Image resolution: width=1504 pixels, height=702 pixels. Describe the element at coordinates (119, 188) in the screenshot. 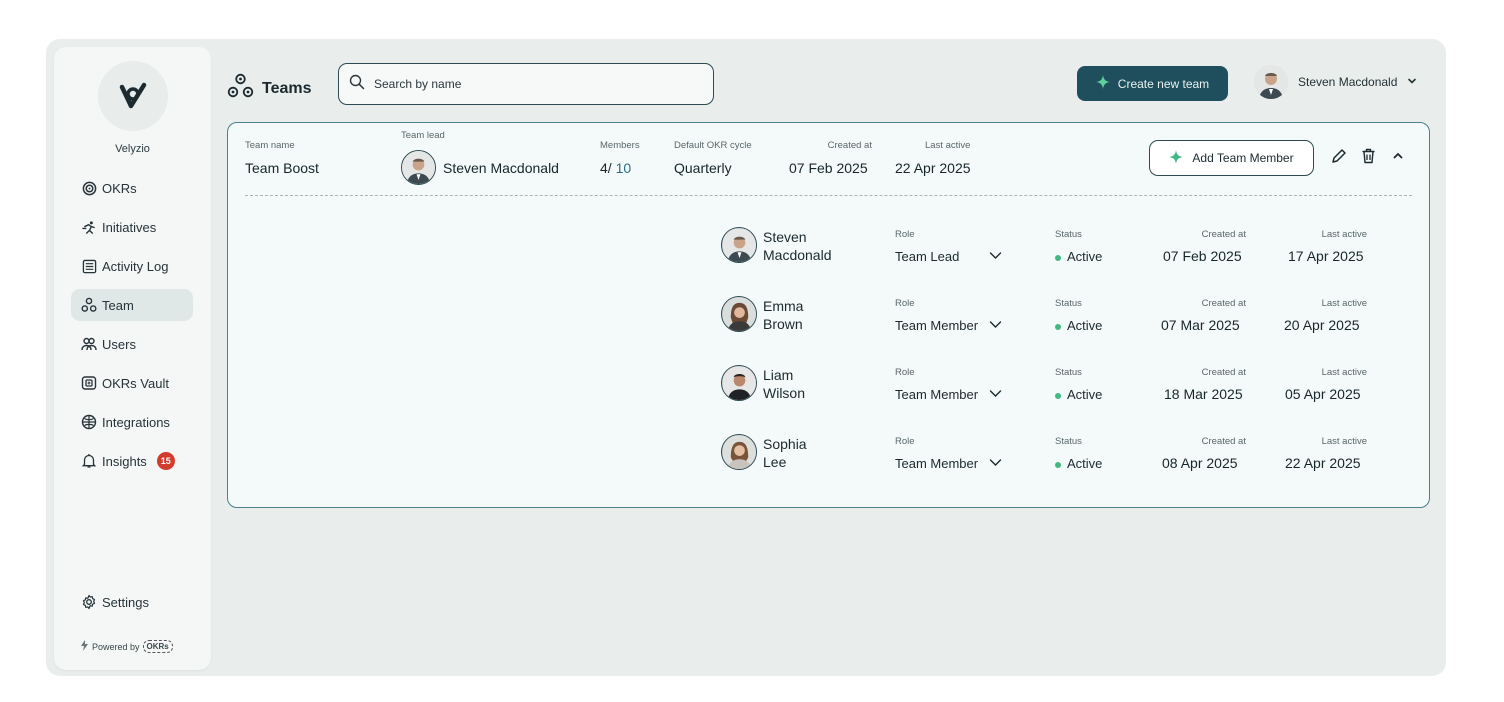

I see `sidebar-item-label: OKRs` at that location.